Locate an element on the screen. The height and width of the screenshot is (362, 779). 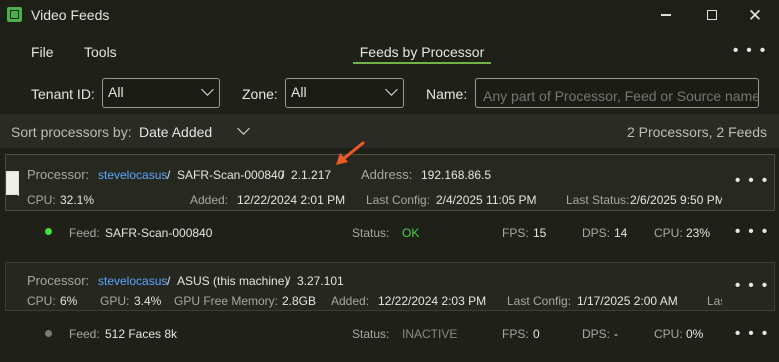
feed-name: SAFR-Scan-000840 is located at coordinates (158, 233).